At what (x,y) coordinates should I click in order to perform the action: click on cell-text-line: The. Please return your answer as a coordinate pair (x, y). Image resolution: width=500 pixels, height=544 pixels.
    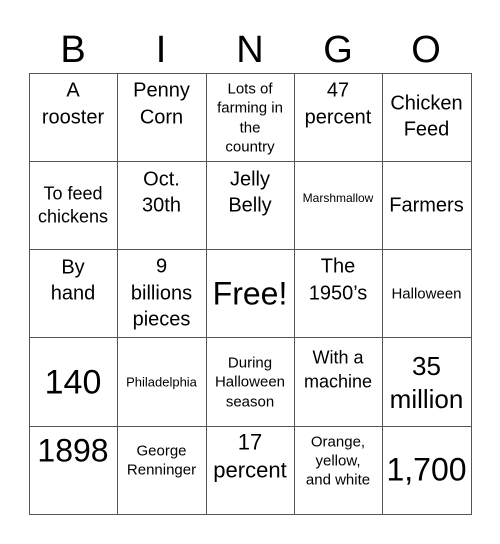
    Looking at the image, I should click on (338, 266).